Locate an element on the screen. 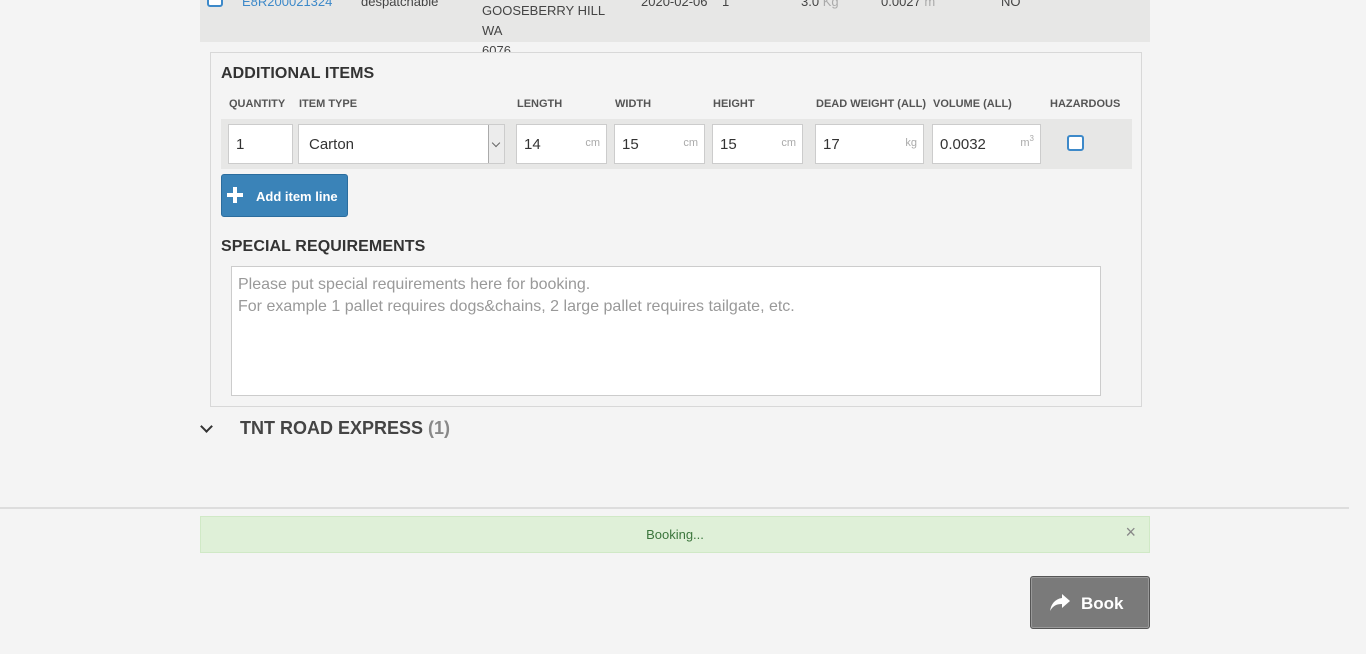 The width and height of the screenshot is (1366, 654). header-height: HEIGHT is located at coordinates (734, 104).